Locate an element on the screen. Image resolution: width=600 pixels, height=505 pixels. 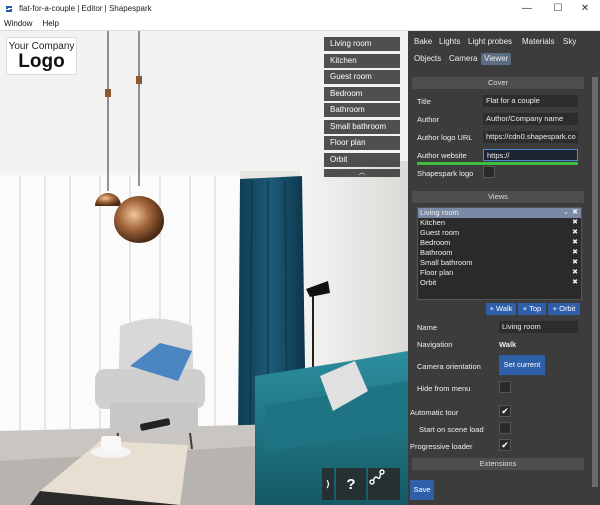
maximize-button: ☐ is located at coordinates (558, 8).